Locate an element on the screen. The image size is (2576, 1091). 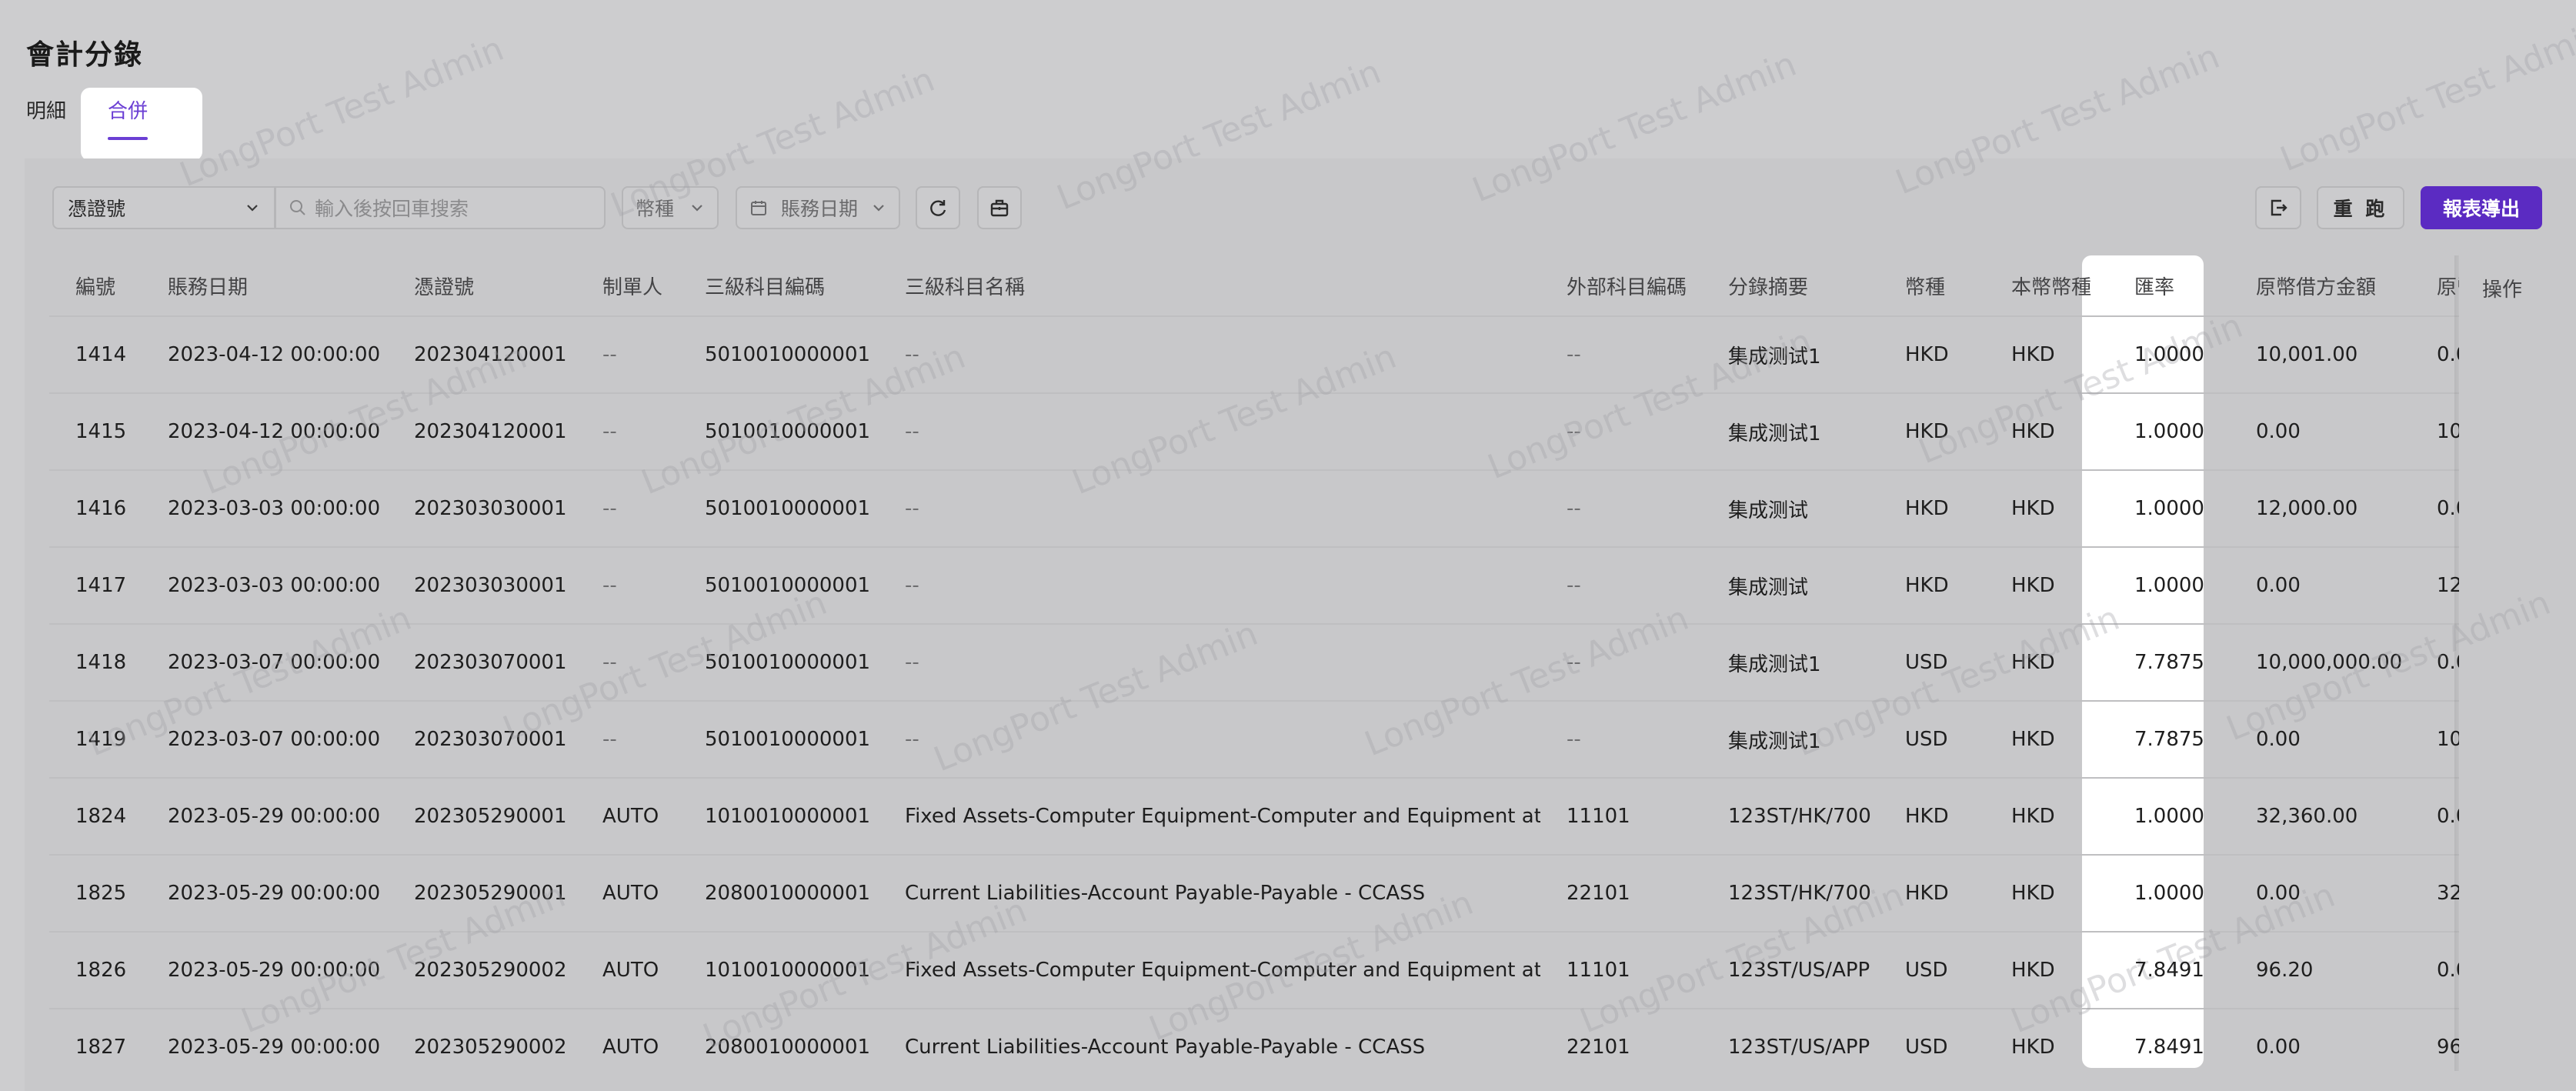
cell-rate: 7.8491 is located at coordinates (2169, 970).